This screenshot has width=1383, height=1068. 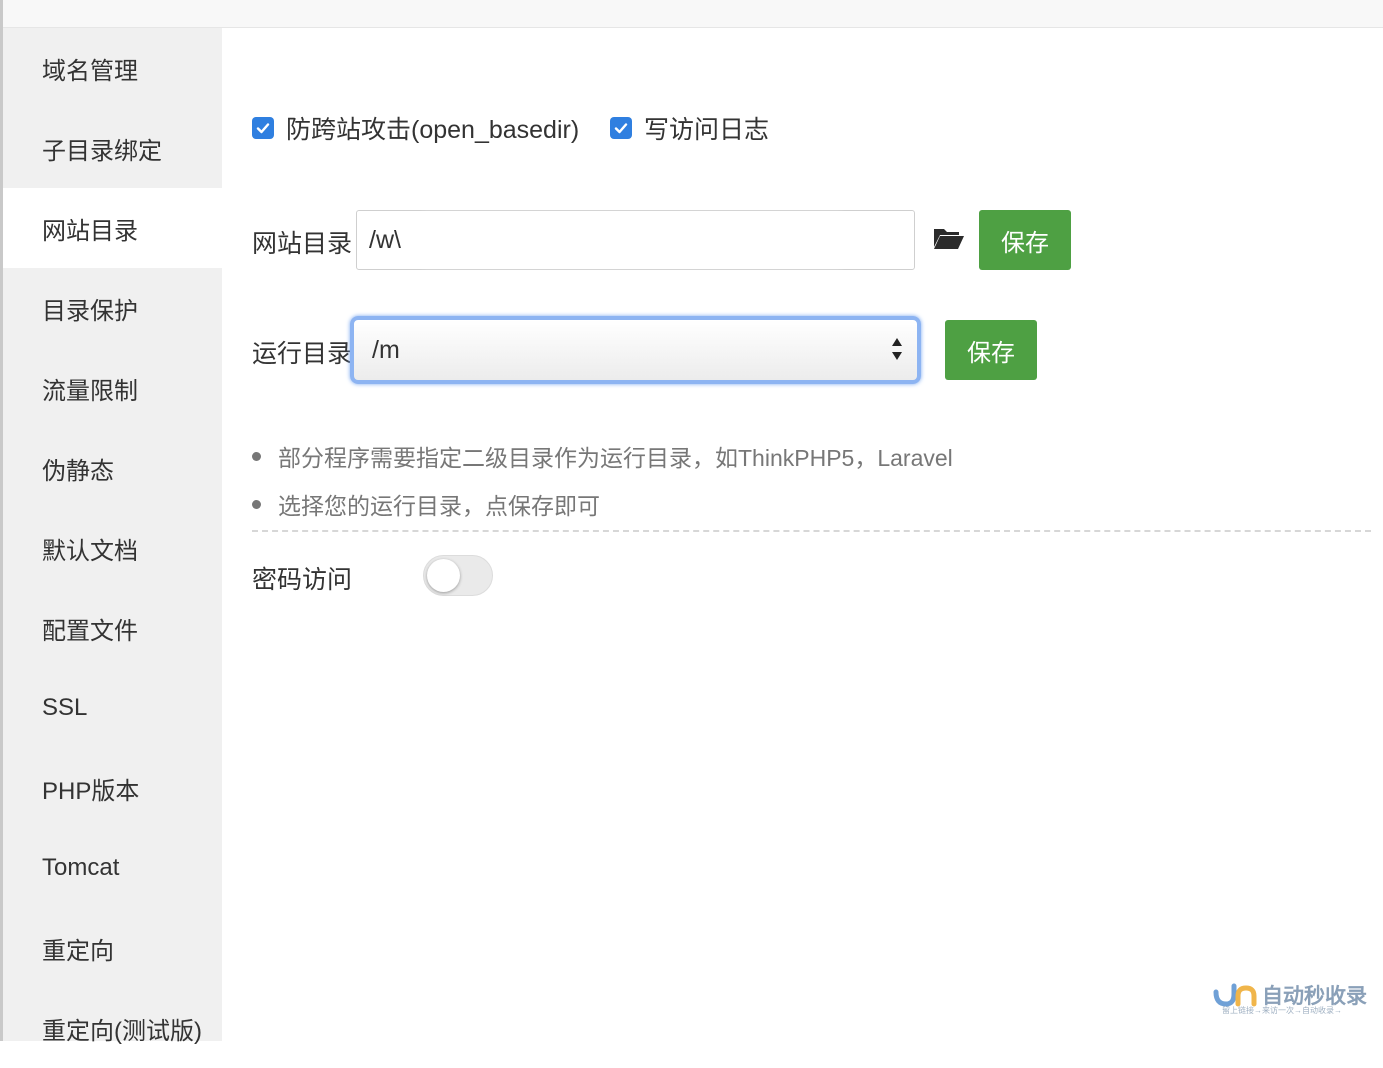 I want to click on password-access-label: 密码访问, so click(x=302, y=580).